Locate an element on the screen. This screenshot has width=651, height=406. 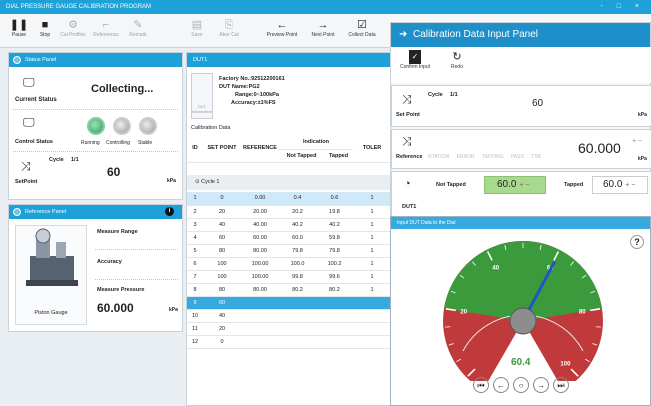
confirm-input-button: ✓ Confirm Input is located at coordinates (415, 60).